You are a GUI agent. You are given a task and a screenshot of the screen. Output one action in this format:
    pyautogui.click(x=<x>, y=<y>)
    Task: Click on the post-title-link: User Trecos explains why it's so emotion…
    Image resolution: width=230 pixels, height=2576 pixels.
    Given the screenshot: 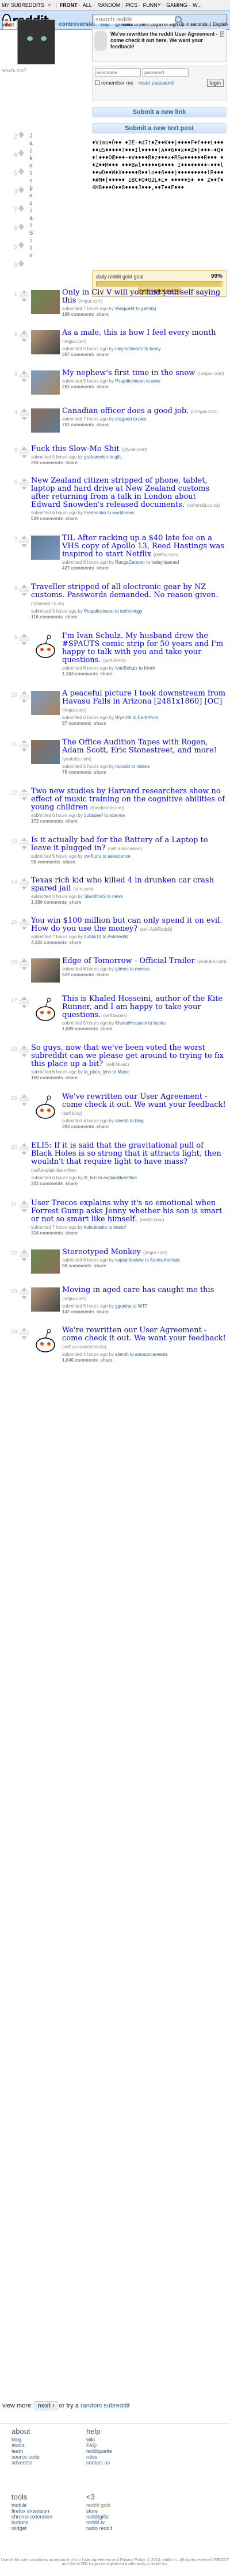 What is the action you would take?
    pyautogui.click(x=126, y=1211)
    